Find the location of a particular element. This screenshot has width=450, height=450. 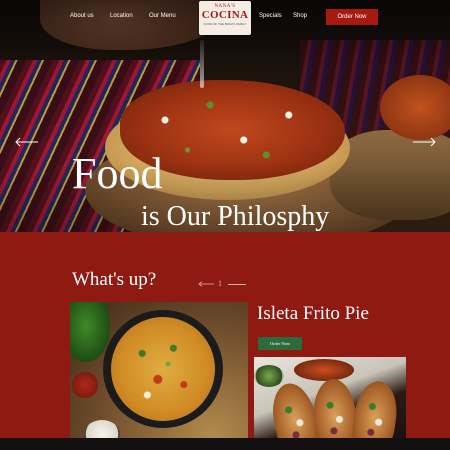

section-heading: What's up? is located at coordinates (114, 279).